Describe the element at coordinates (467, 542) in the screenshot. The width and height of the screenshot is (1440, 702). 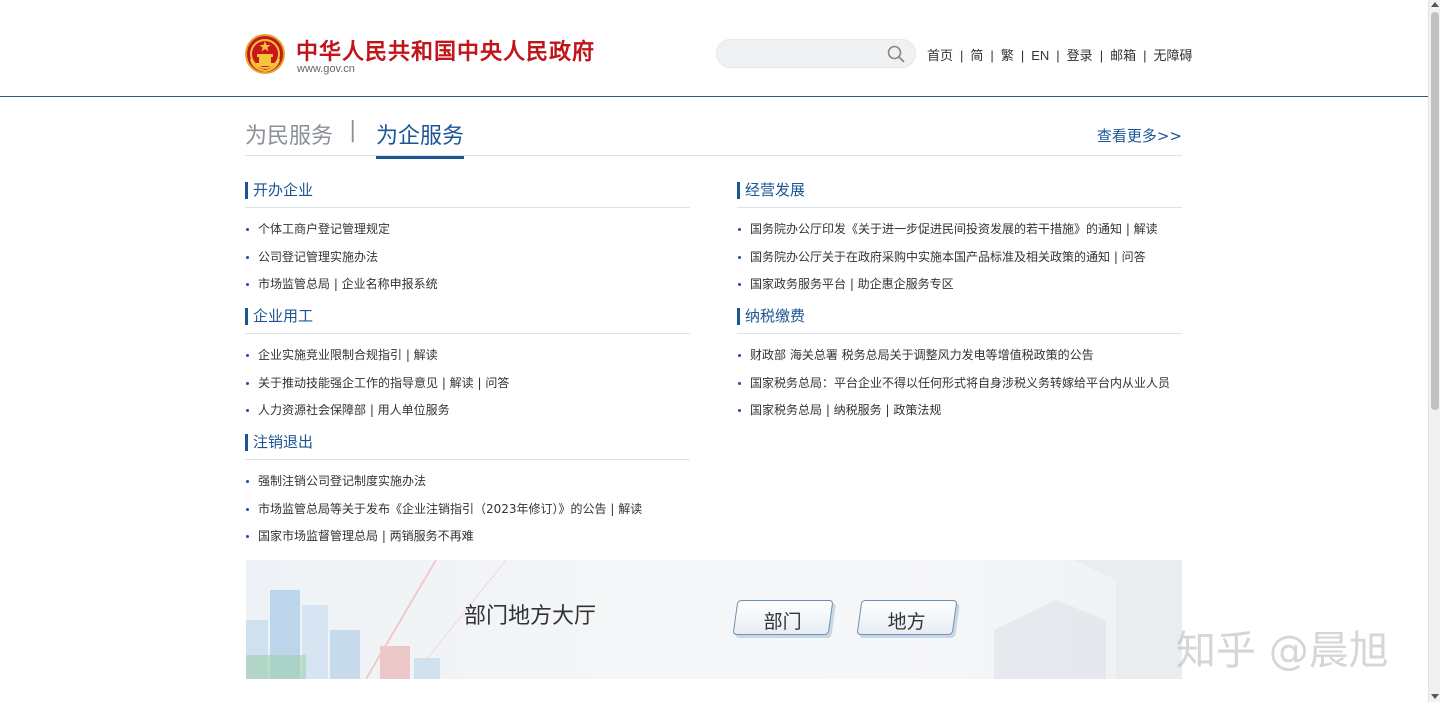
I see `list-item: 国家市场监督管理总局 | 两销服务不再难` at that location.